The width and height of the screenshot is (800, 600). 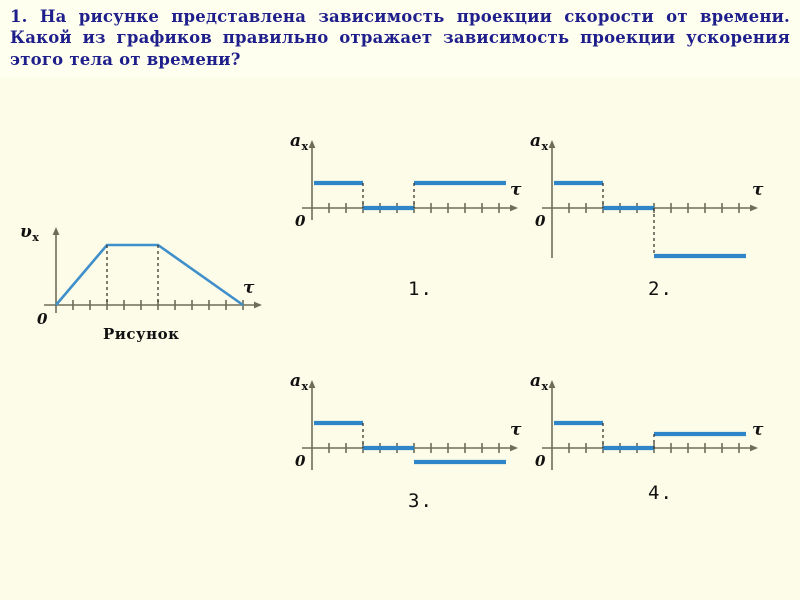 What do you see at coordinates (539, 382) in the screenshot?
I see `option-4-y-axis-label: ax` at bounding box center [539, 382].